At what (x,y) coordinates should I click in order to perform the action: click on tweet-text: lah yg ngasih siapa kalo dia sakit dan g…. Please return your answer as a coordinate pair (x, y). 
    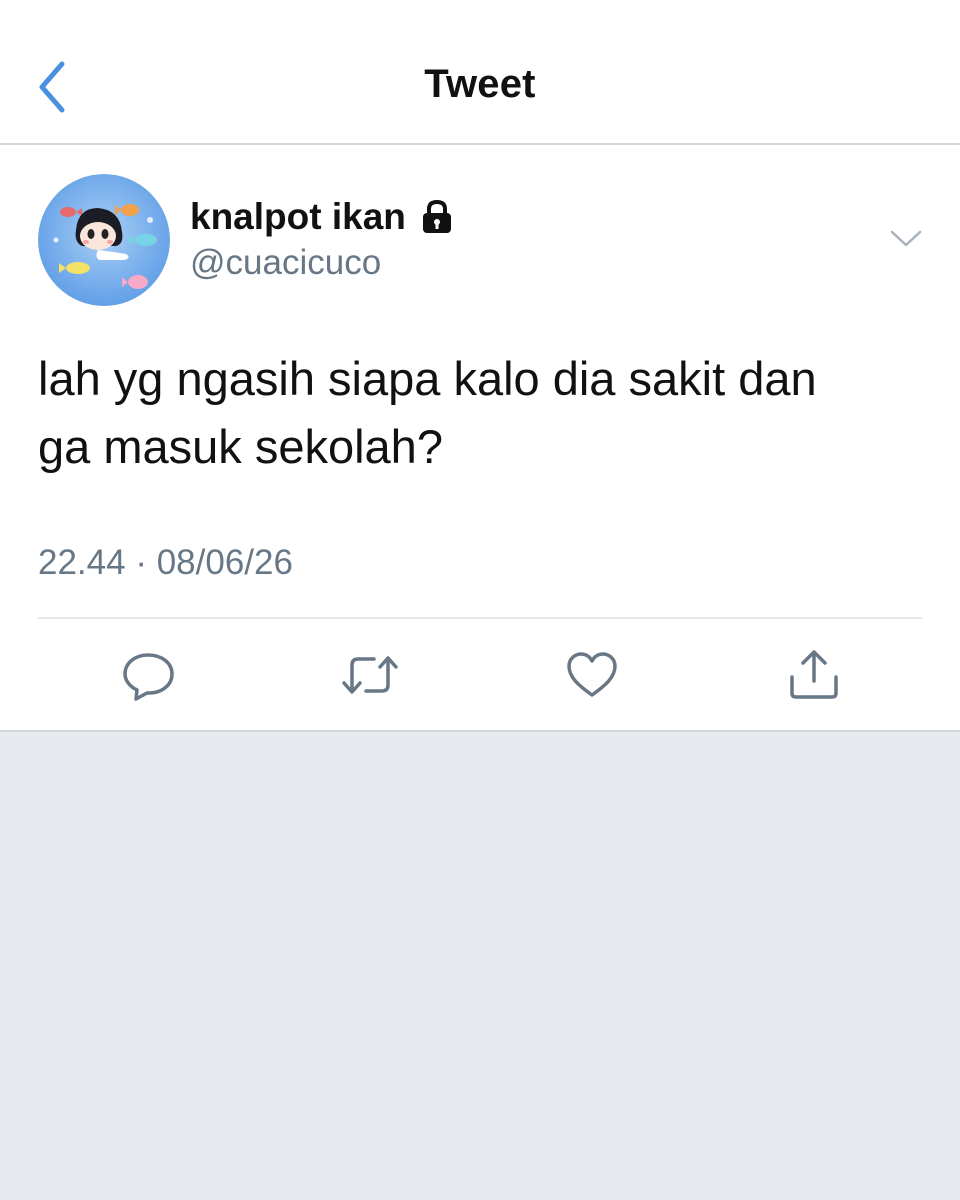
    Looking at the image, I should click on (478, 413).